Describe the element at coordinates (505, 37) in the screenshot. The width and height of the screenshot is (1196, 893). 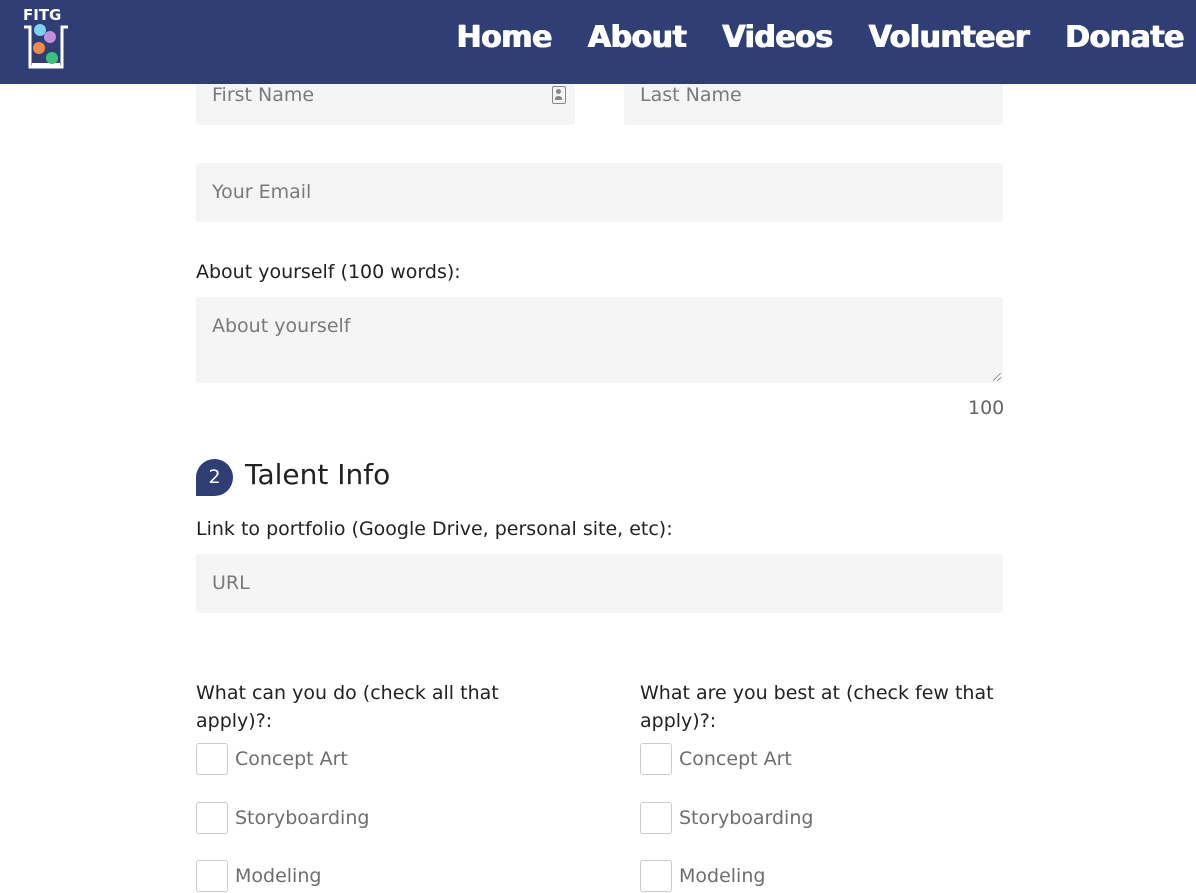
I see `nav-home-link: Home` at that location.